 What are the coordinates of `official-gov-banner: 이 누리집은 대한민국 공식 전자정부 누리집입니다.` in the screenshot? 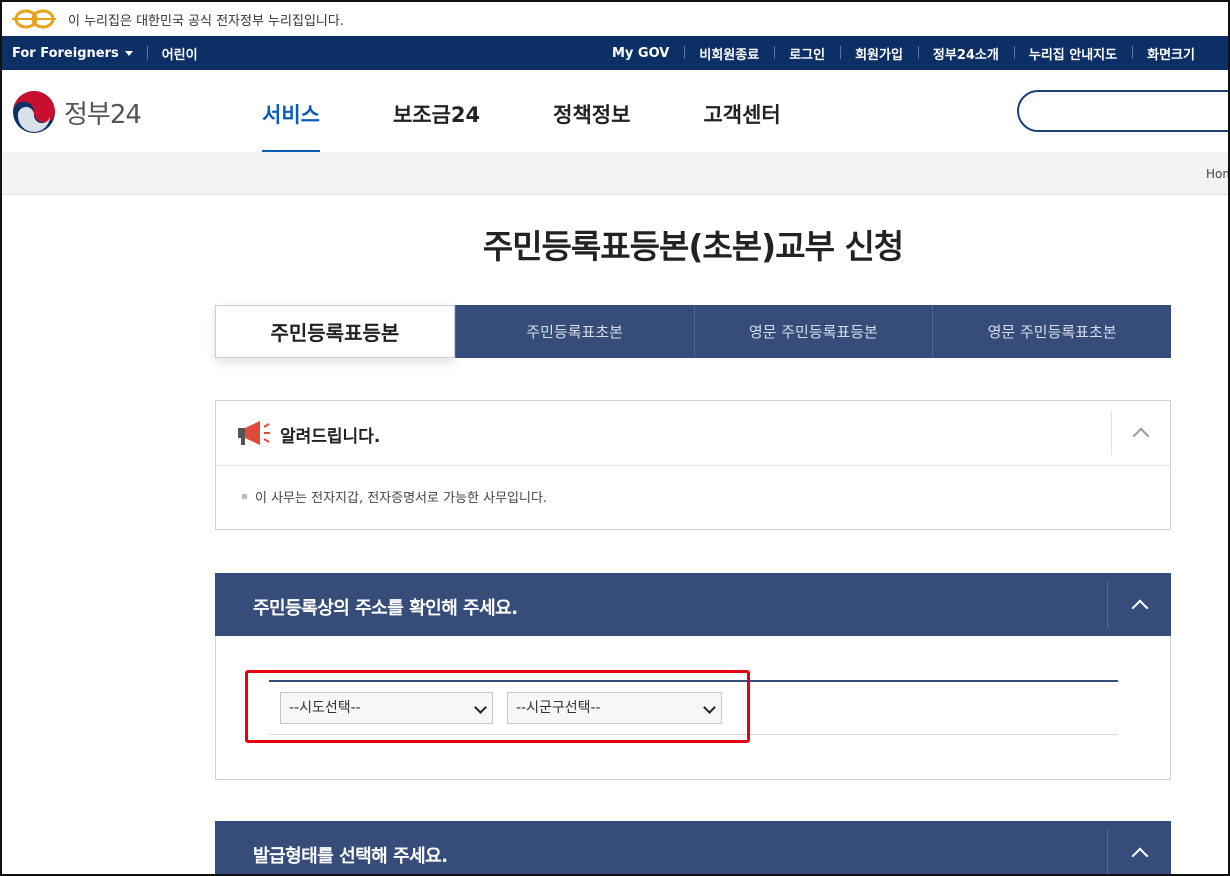 It's located at (615, 19).